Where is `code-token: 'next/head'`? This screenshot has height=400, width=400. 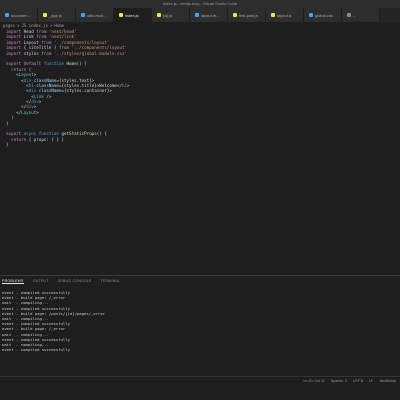
code-token: 'next/head' is located at coordinates (61, 31).